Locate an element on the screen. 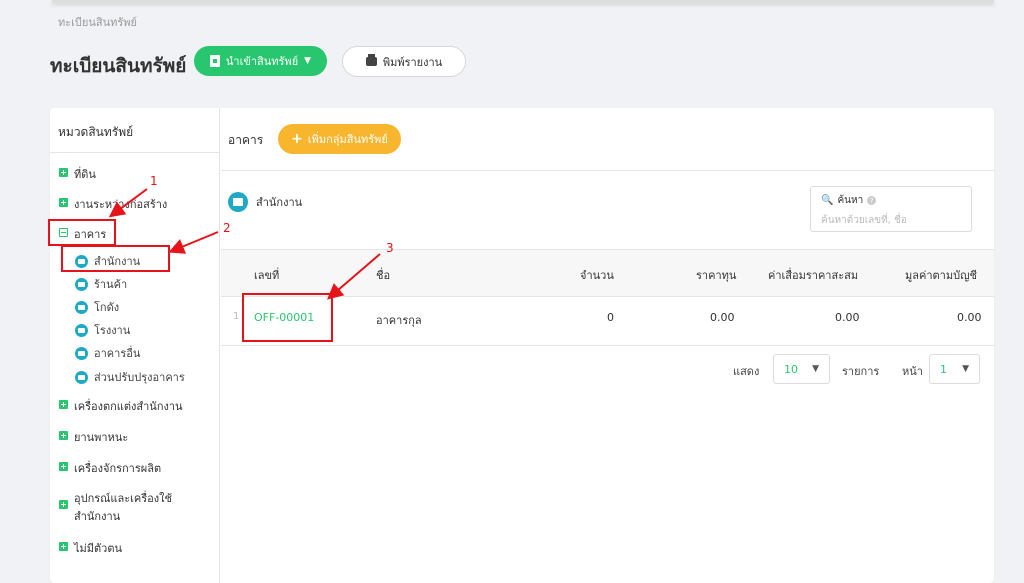 The width and height of the screenshot is (1024, 583). add-asset-group-button: + เพิ่มกลุ่มสินทรัพย์ is located at coordinates (339, 139).